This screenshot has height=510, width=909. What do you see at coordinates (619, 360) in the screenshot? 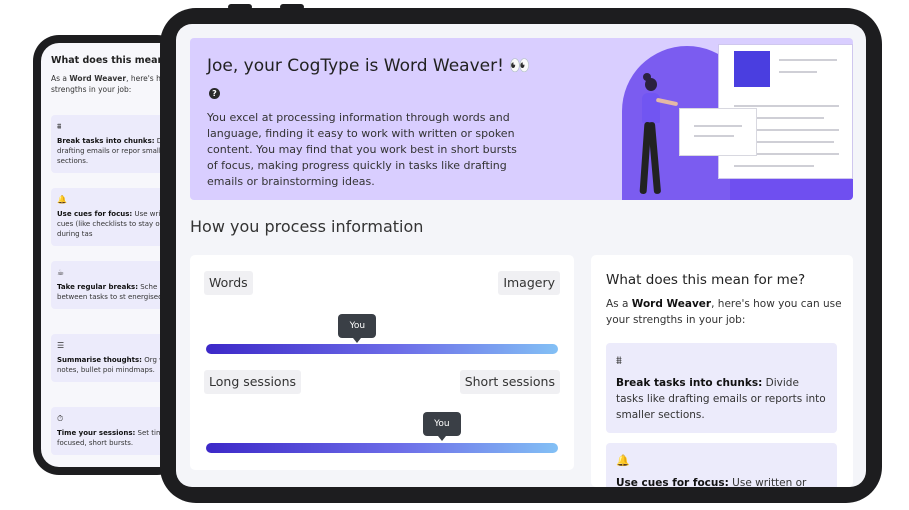
I see `layers-icon: ⩩` at bounding box center [619, 360].